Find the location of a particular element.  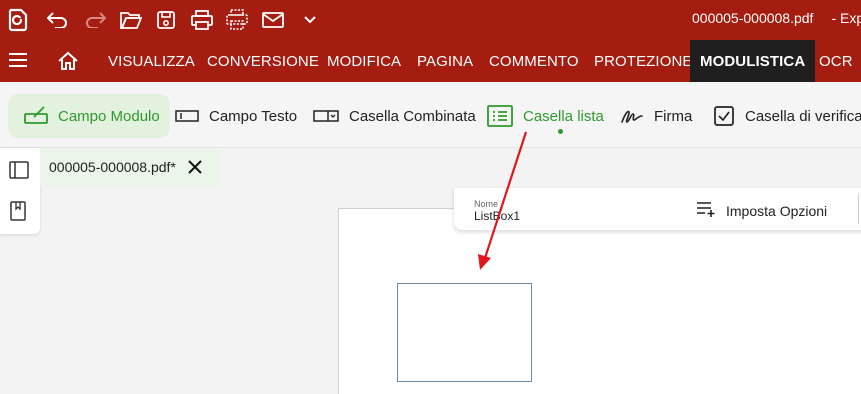

casella-lista-label: Casella lista is located at coordinates (563, 116).